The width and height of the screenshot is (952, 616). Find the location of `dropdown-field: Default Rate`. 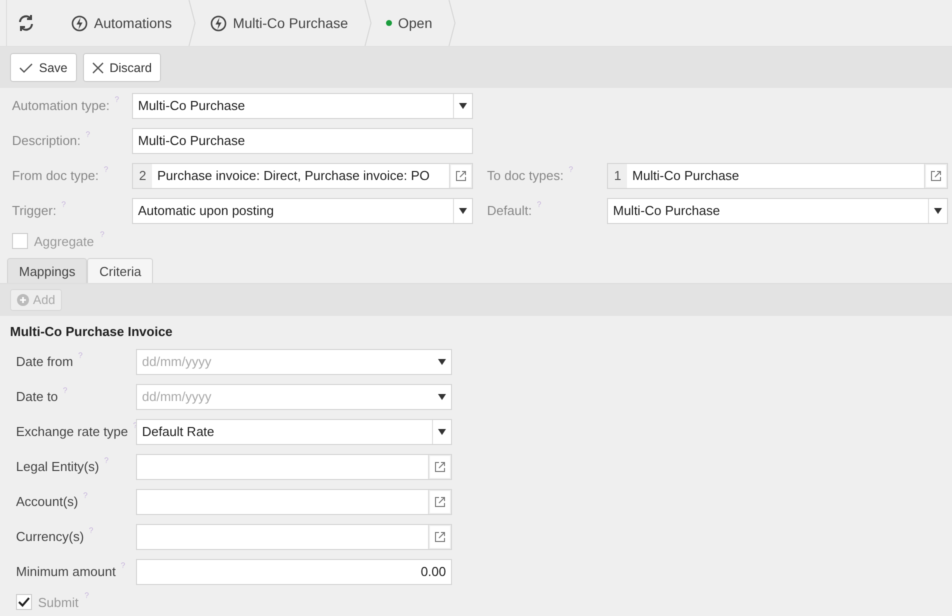

dropdown-field: Default Rate is located at coordinates (294, 431).